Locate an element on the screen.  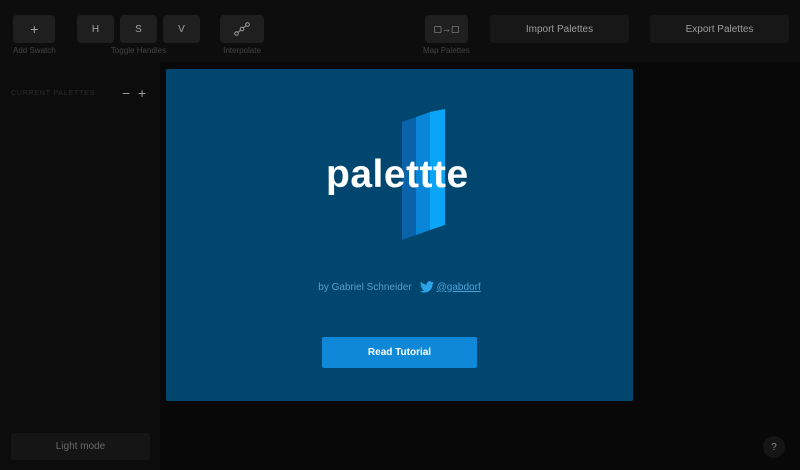
author-byline: by Gabriel Schneider @gabdorf is located at coordinates (399, 287).